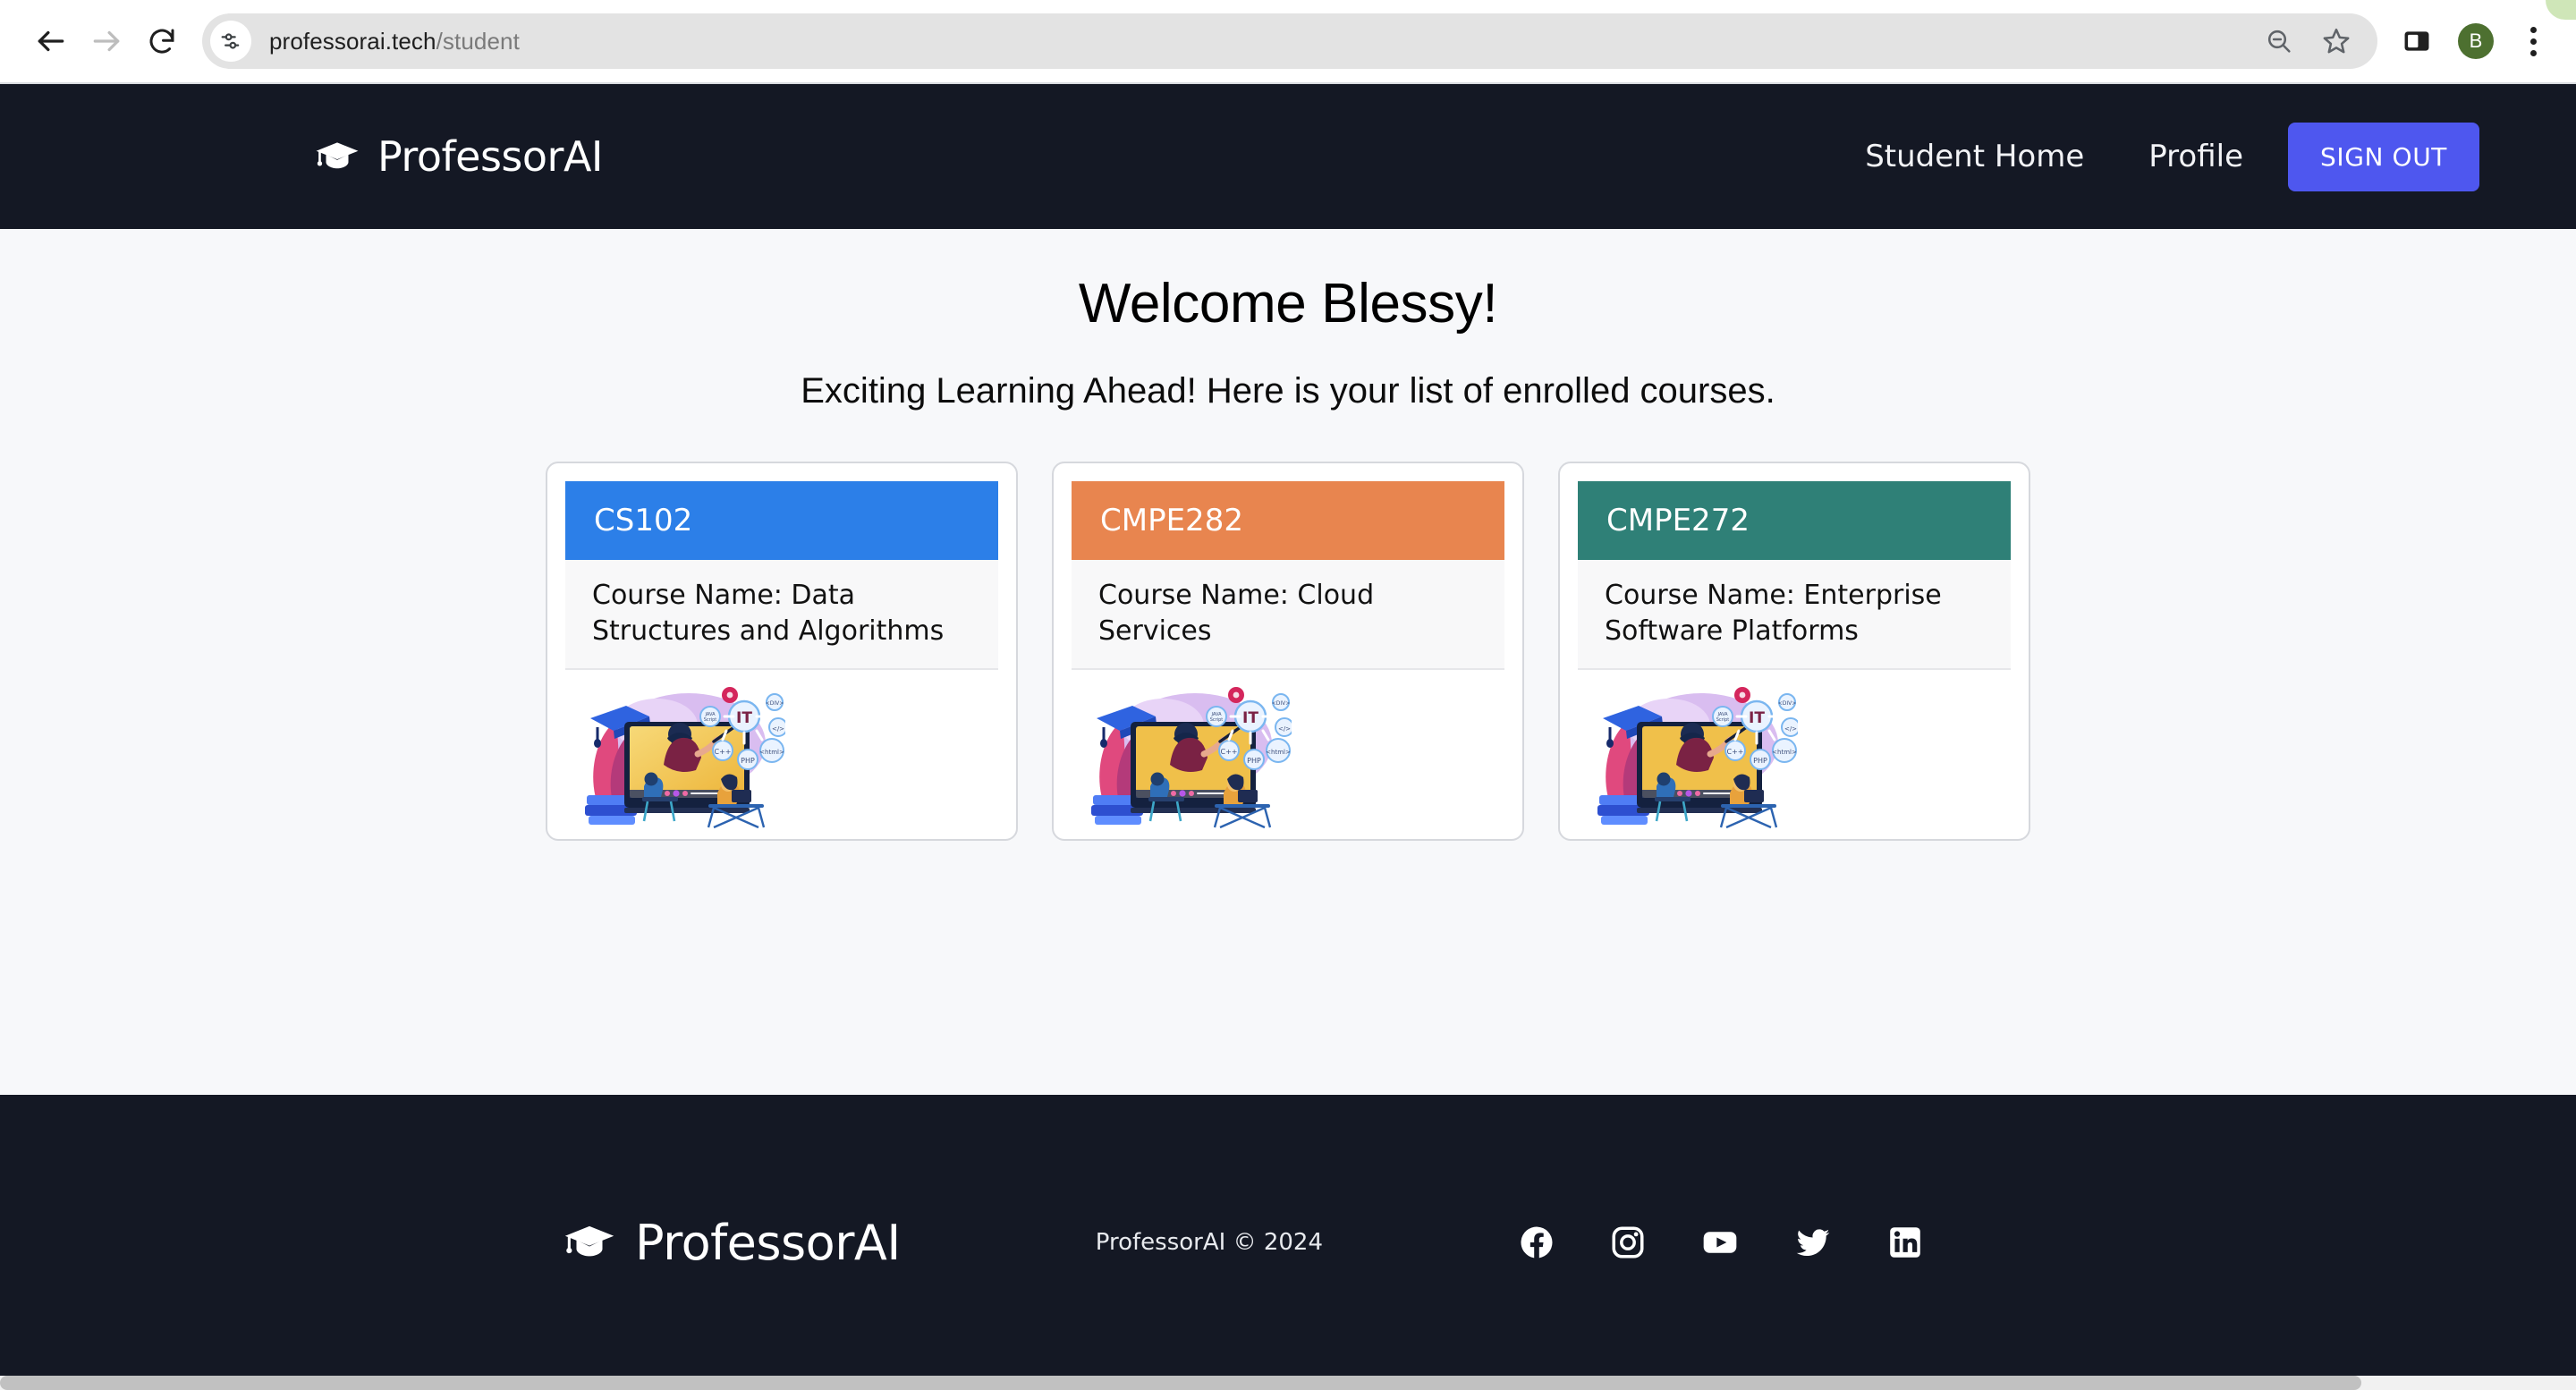  I want to click on youtube-link, so click(1720, 1242).